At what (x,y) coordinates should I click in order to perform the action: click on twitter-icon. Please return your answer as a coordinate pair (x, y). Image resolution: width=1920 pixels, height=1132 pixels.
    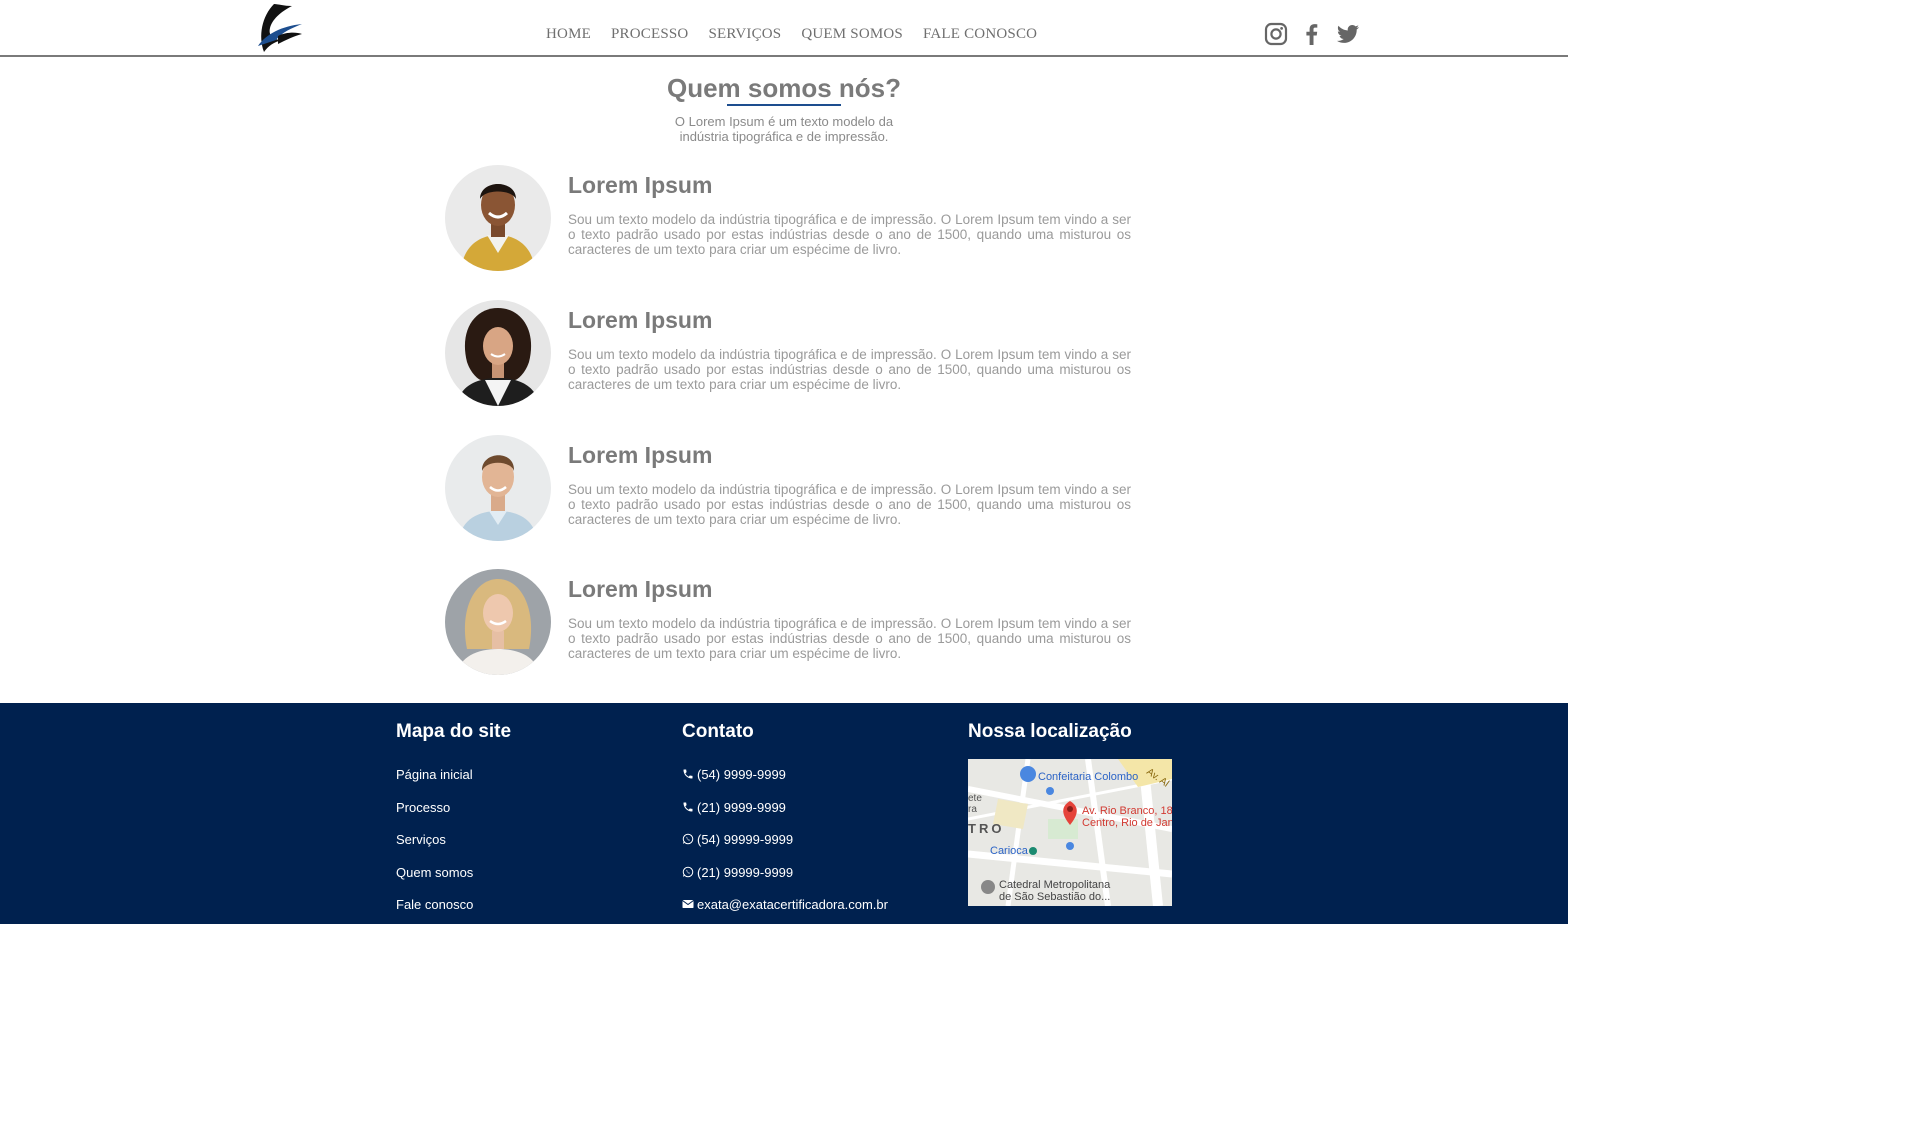
    Looking at the image, I should click on (1348, 34).